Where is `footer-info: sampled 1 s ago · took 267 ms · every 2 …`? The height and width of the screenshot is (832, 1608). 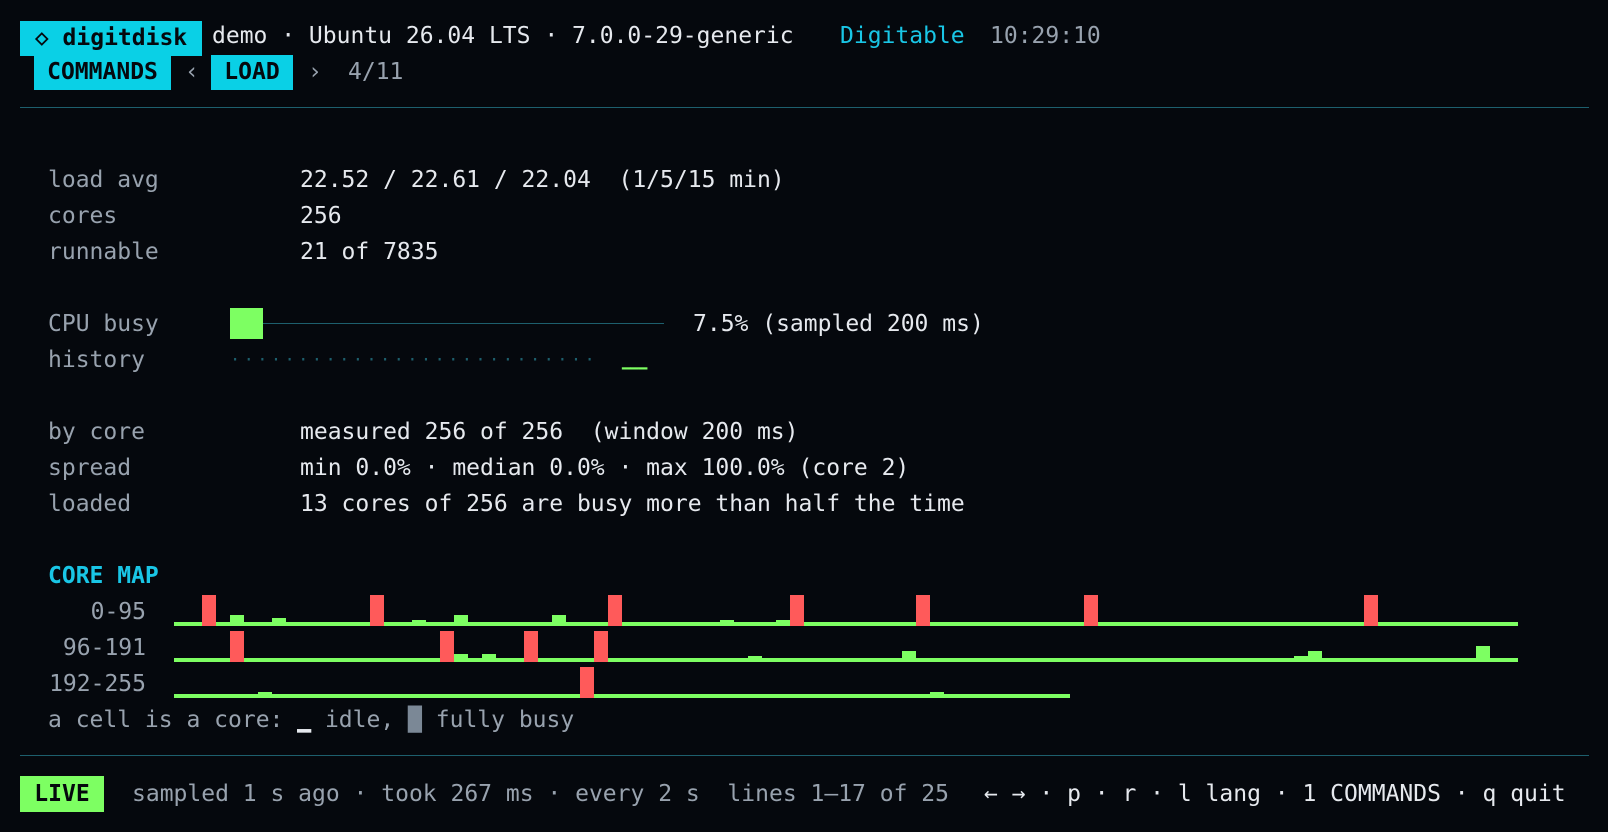
footer-info: sampled 1 s ago · took 267 ms · every 2 … is located at coordinates (540, 794).